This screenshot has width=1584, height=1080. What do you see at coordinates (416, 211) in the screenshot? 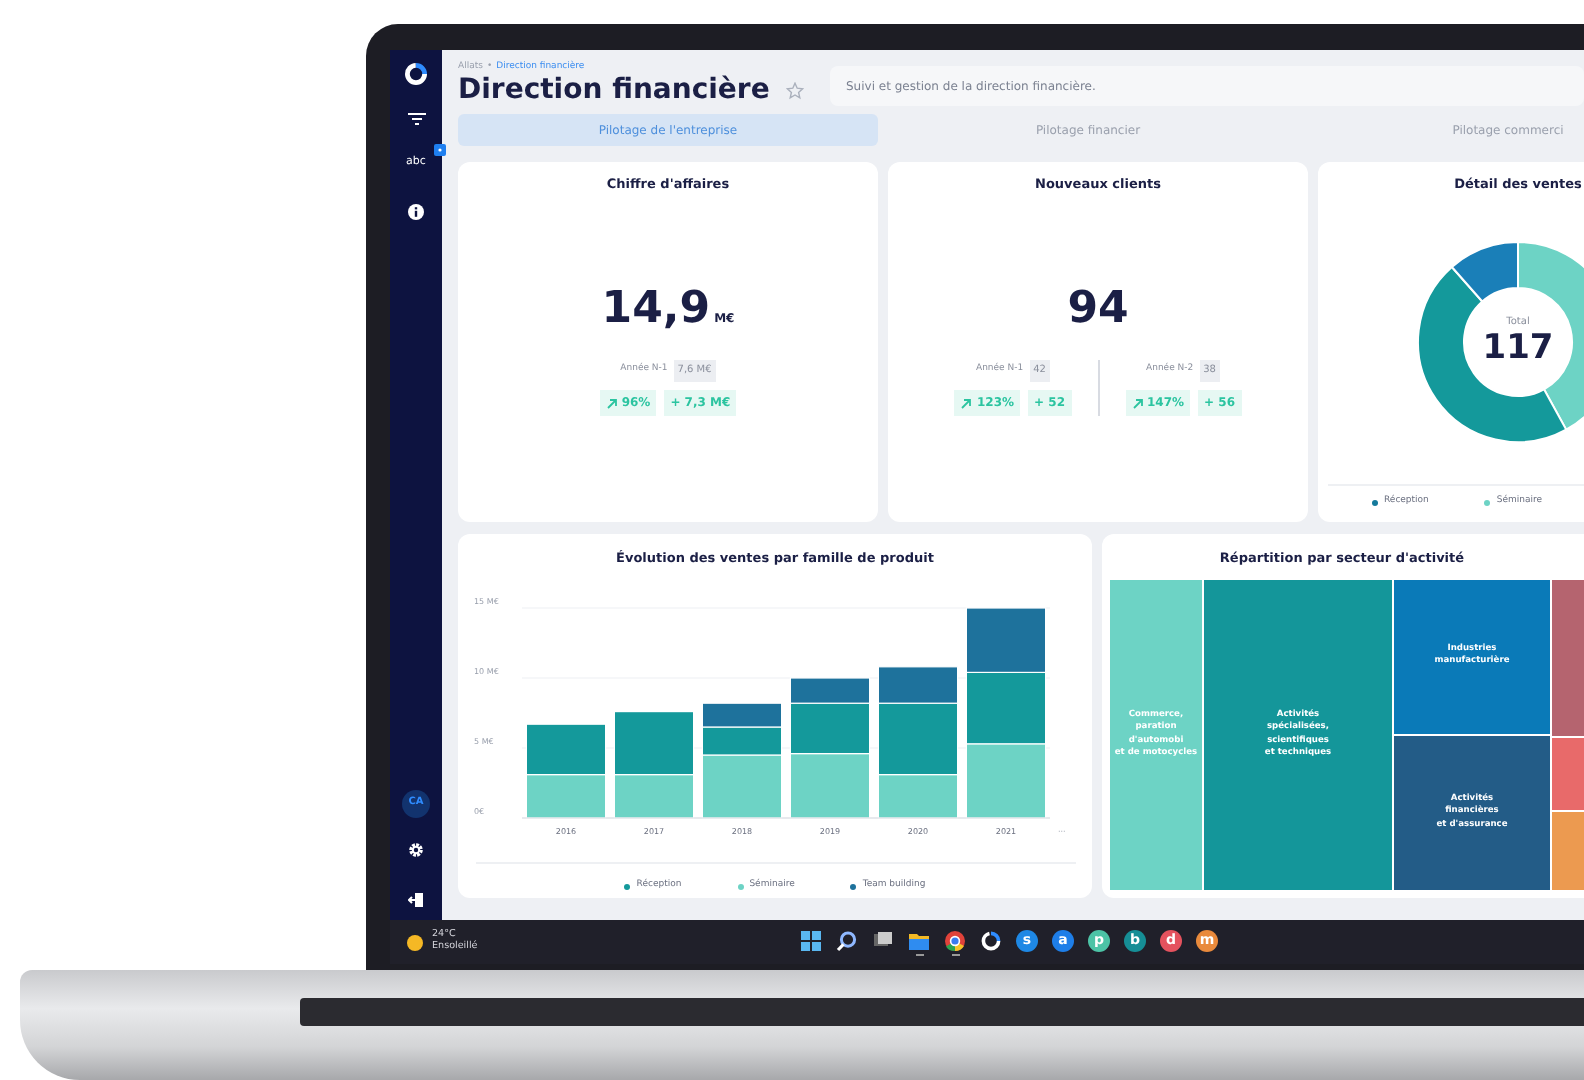
I see `info-icon` at bounding box center [416, 211].